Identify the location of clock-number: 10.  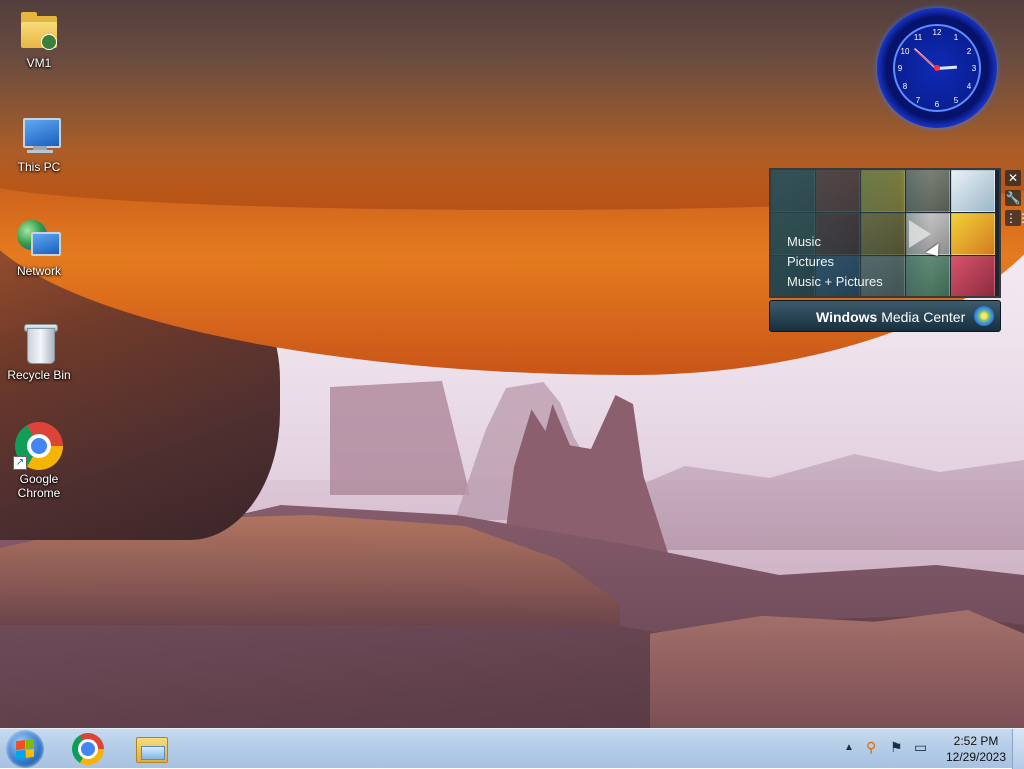
(905, 51).